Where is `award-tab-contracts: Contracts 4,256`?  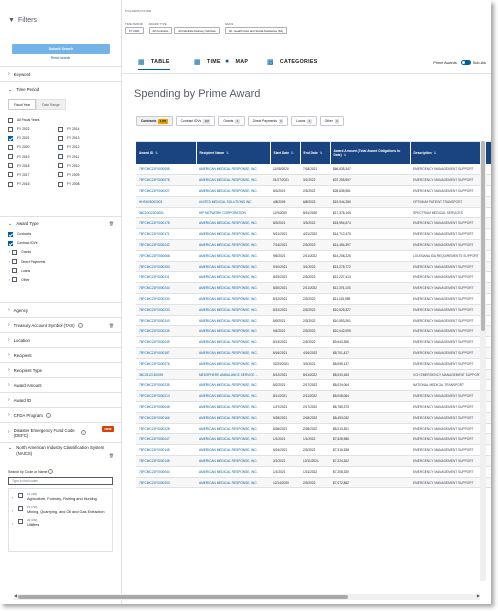 award-tab-contracts: Contracts 4,256 is located at coordinates (154, 121).